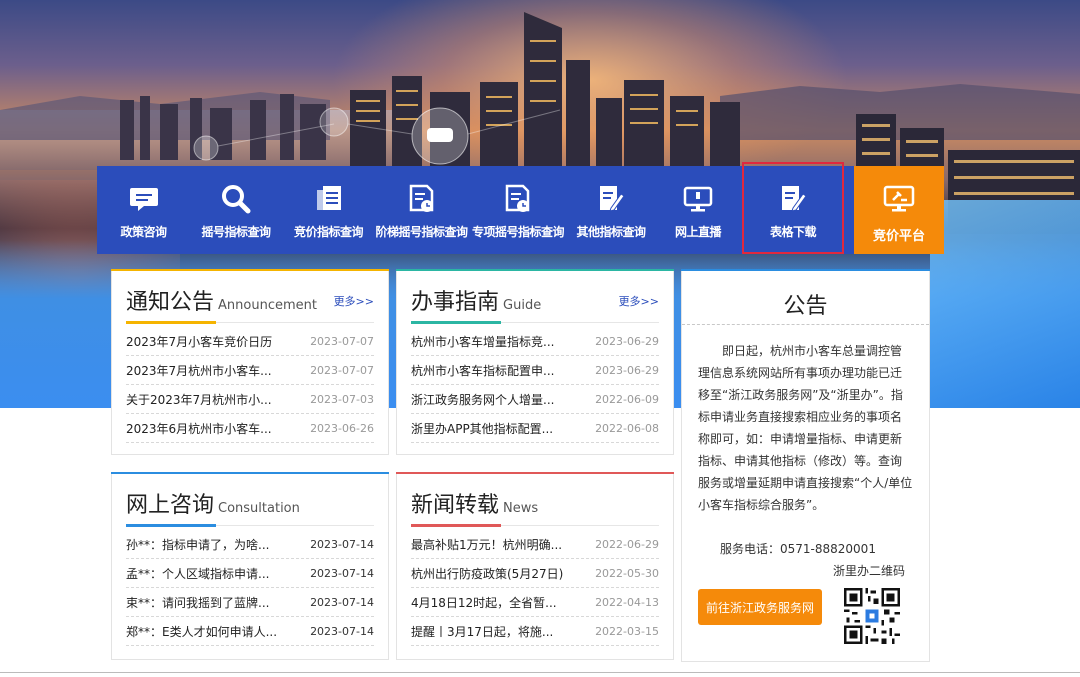  I want to click on nav-label: 政策咨询, so click(143, 232).